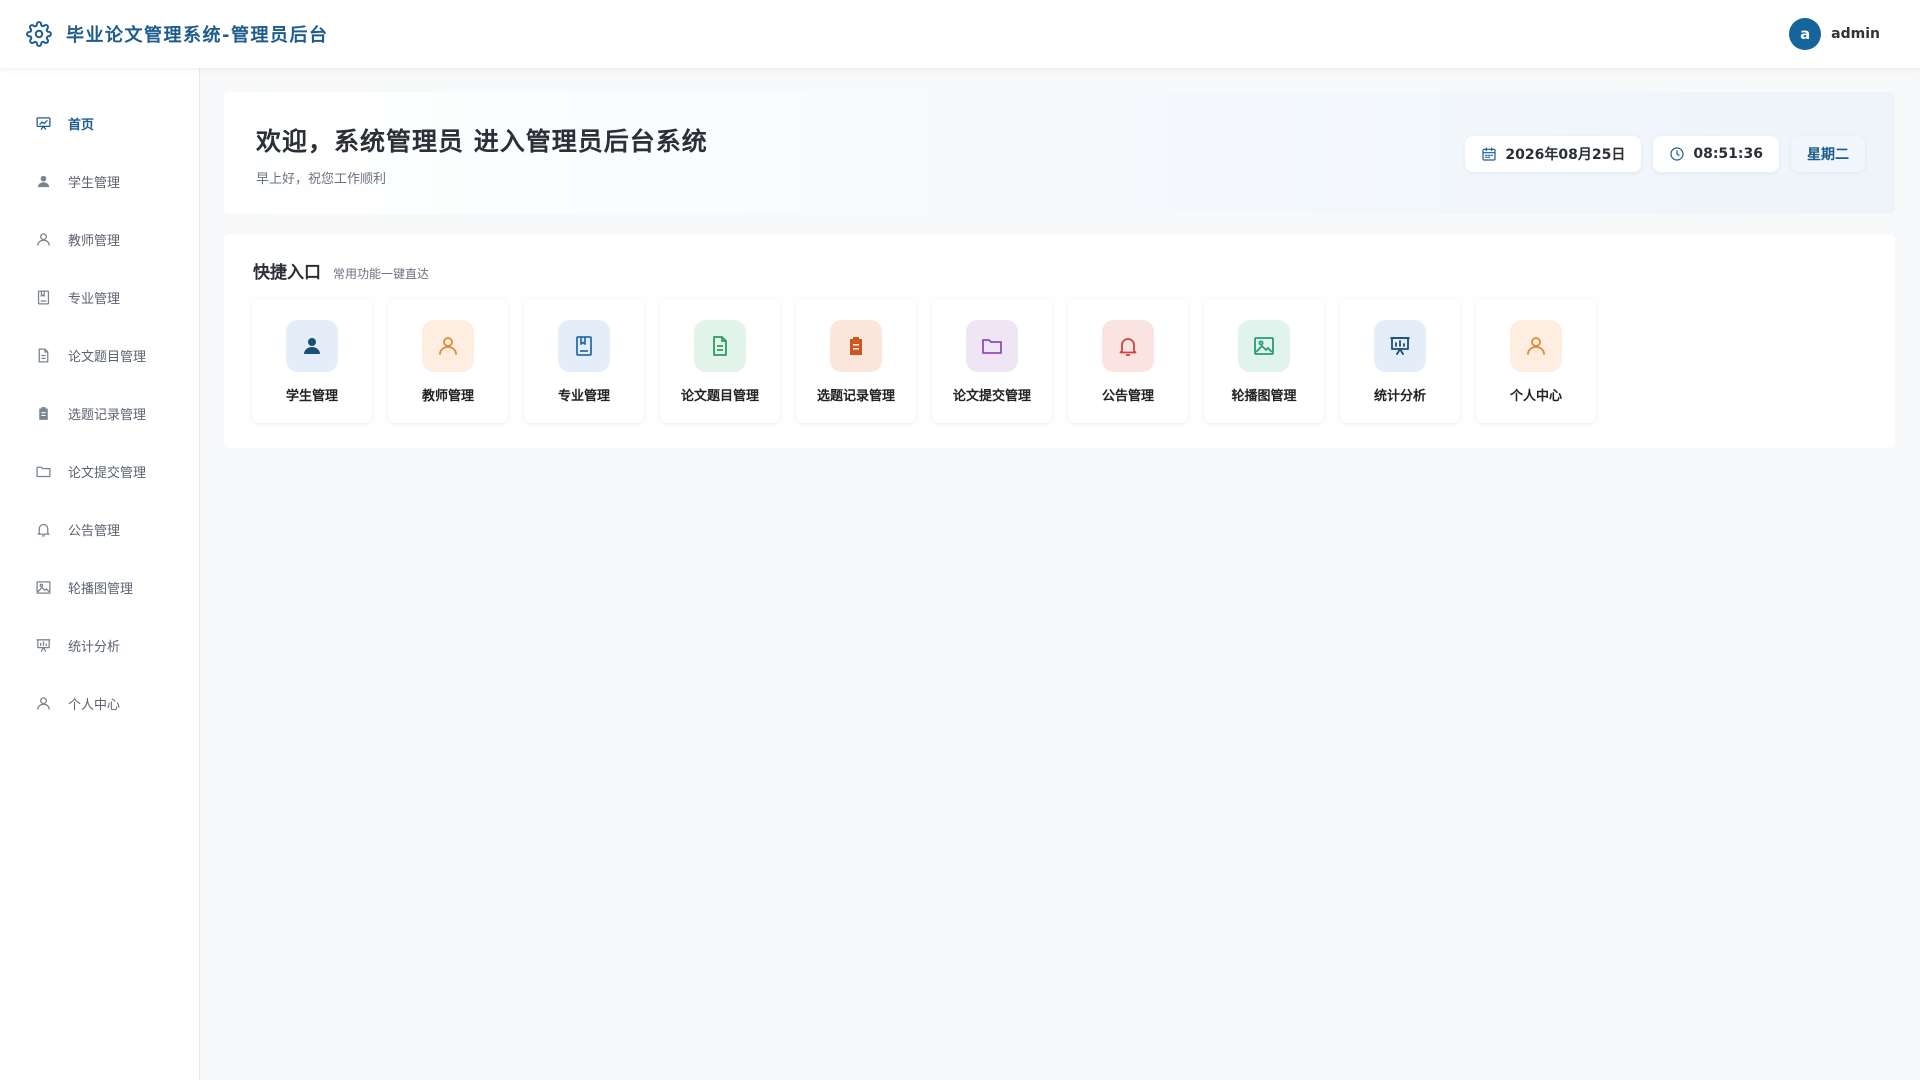 The image size is (1920, 1080). What do you see at coordinates (1805, 34) in the screenshot?
I see `avatar: a` at bounding box center [1805, 34].